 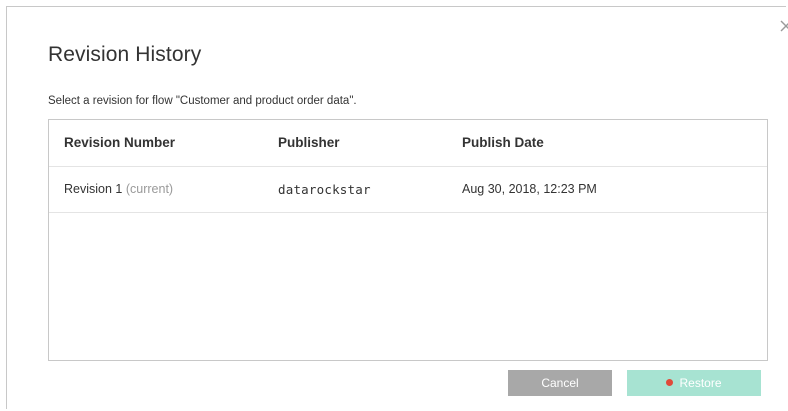 I want to click on restore-icon, so click(x=670, y=383).